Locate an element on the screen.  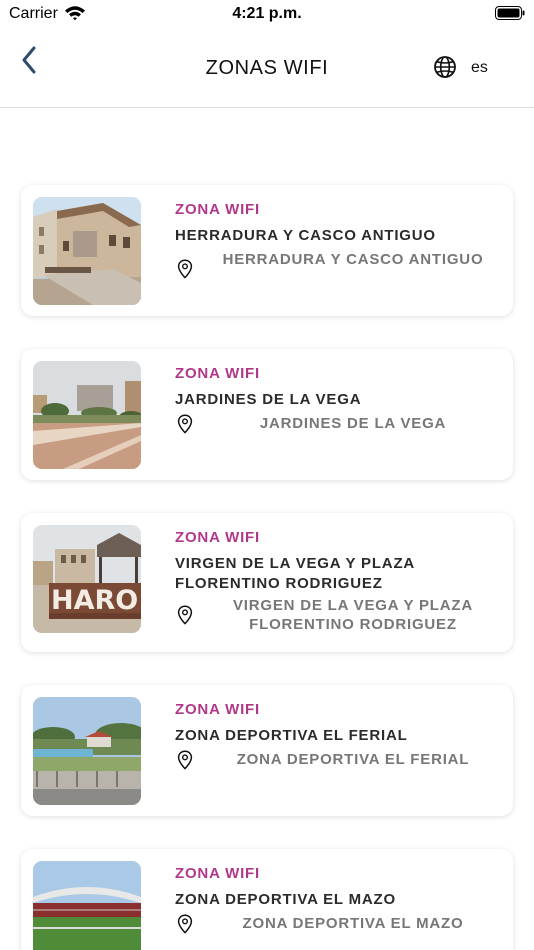
globe-icon is located at coordinates (445, 67).